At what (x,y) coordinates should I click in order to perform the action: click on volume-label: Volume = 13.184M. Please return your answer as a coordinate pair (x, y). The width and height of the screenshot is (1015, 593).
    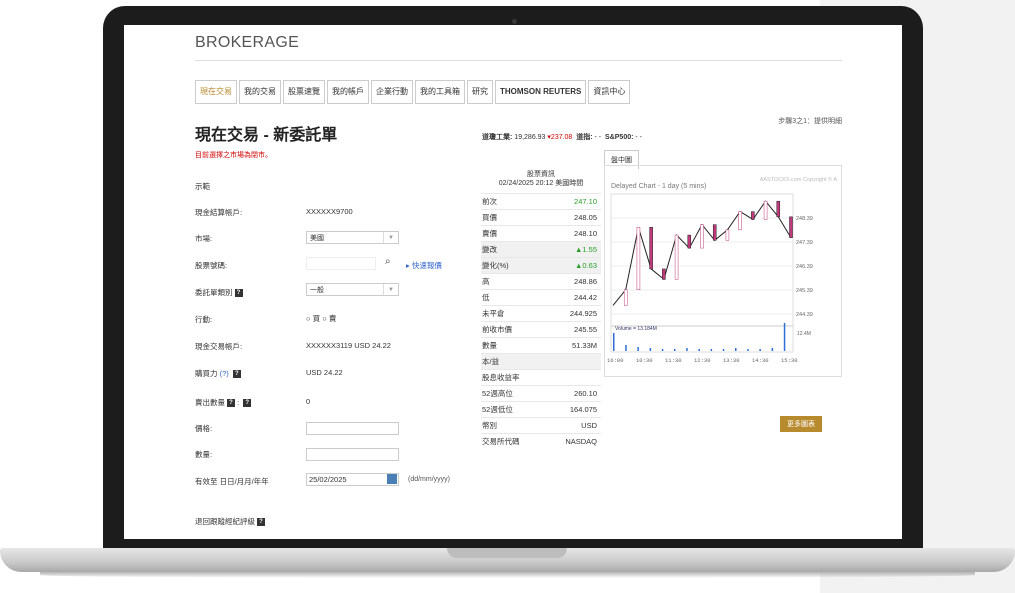
    Looking at the image, I should click on (636, 329).